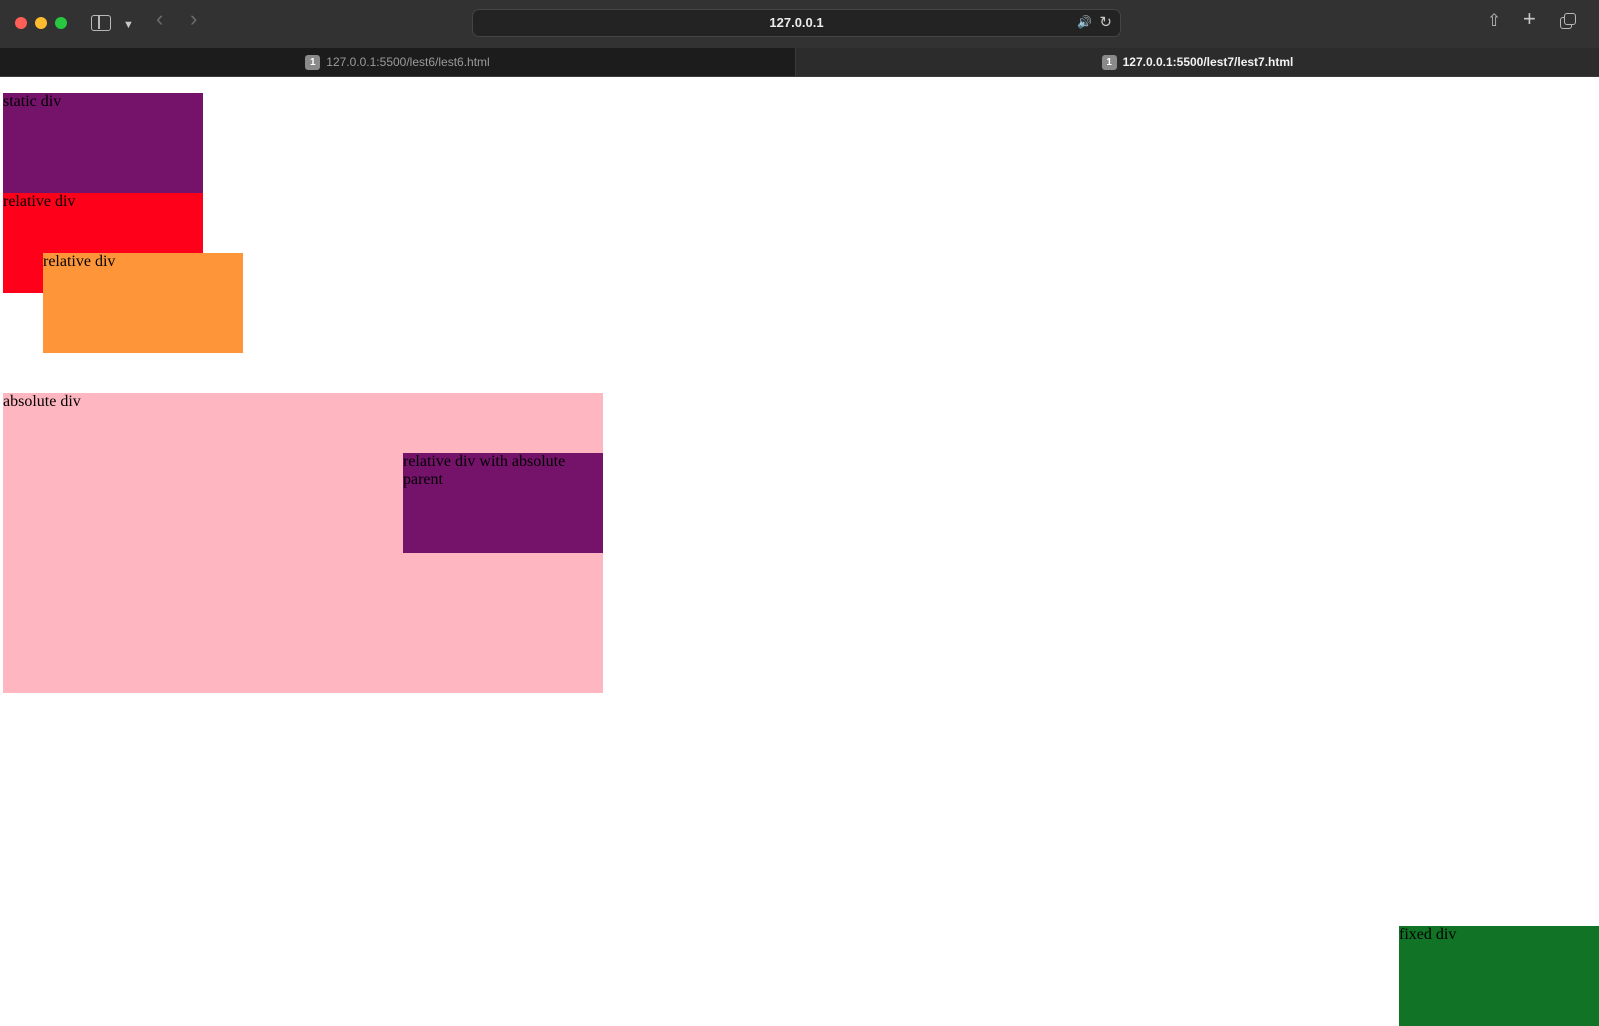 Image resolution: width=1599 pixels, height=1026 pixels. What do you see at coordinates (101, 23) in the screenshot?
I see `sidebar-icon` at bounding box center [101, 23].